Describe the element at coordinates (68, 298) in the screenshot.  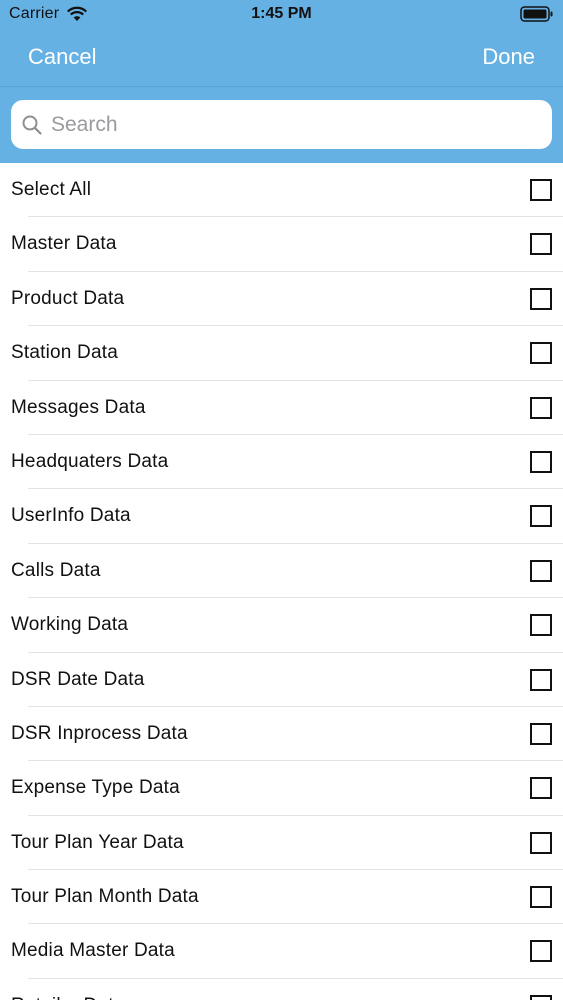
I see `list-item-label: Product Data` at that location.